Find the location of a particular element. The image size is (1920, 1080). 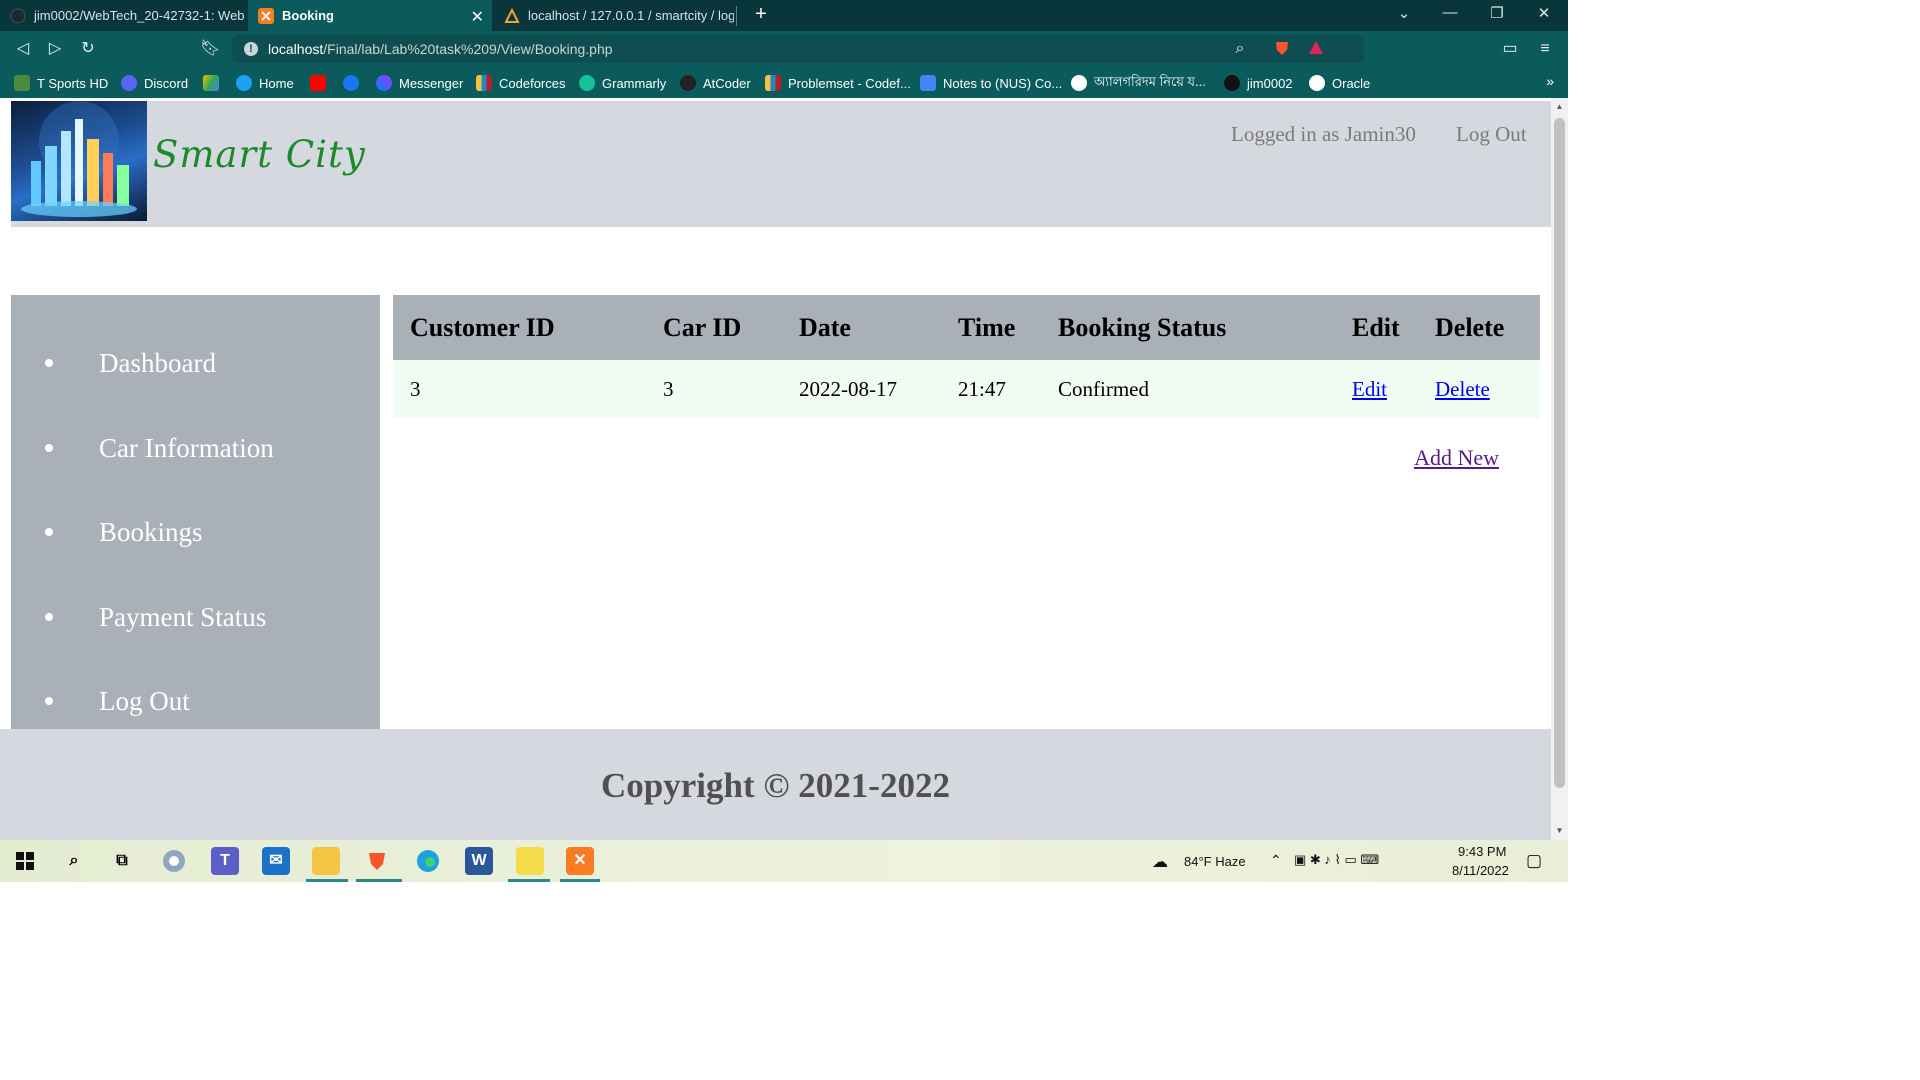

scroll-thumb is located at coordinates (1559, 453).